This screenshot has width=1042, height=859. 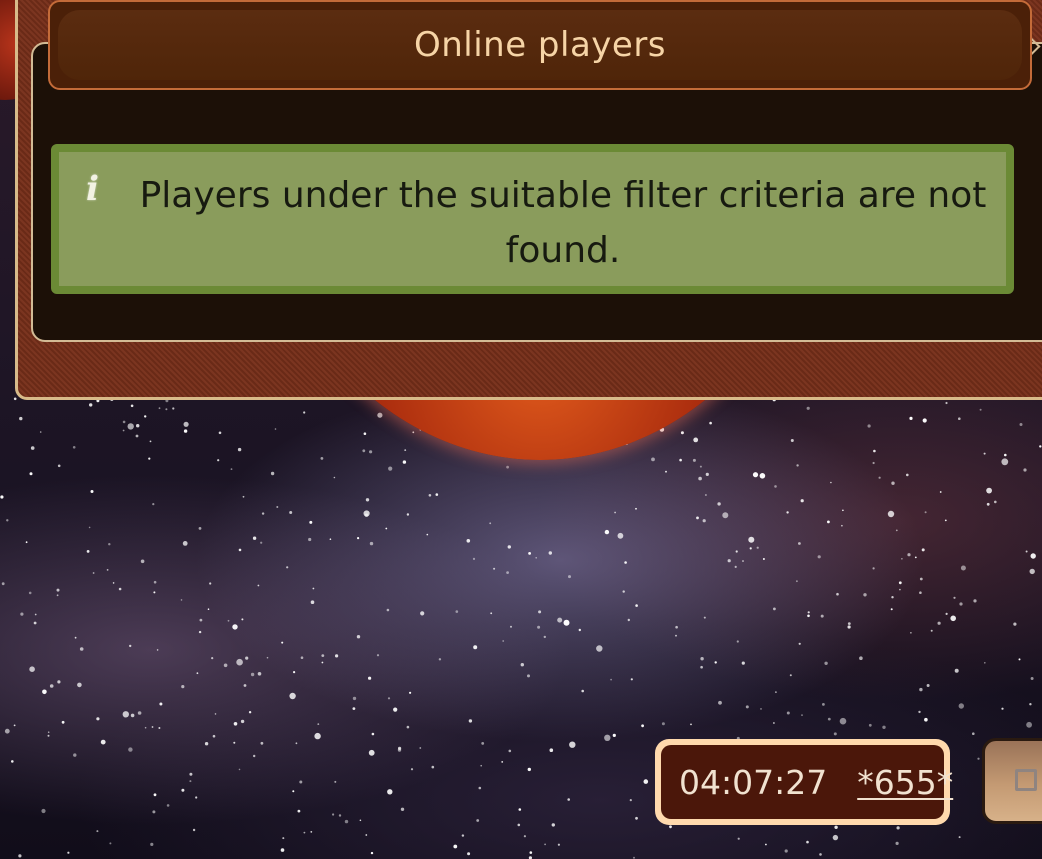 I want to click on square-icon, so click(x=1026, y=780).